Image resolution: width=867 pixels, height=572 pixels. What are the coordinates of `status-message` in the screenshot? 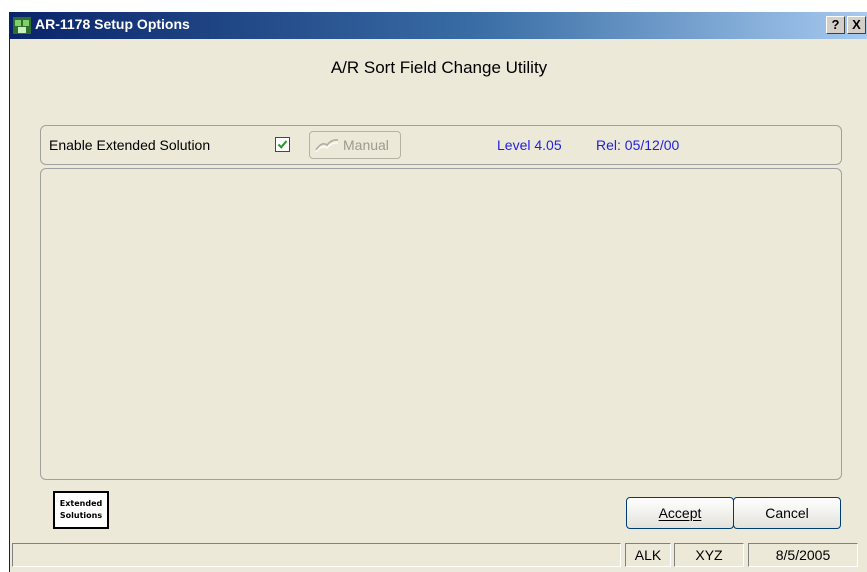 It's located at (316, 555).